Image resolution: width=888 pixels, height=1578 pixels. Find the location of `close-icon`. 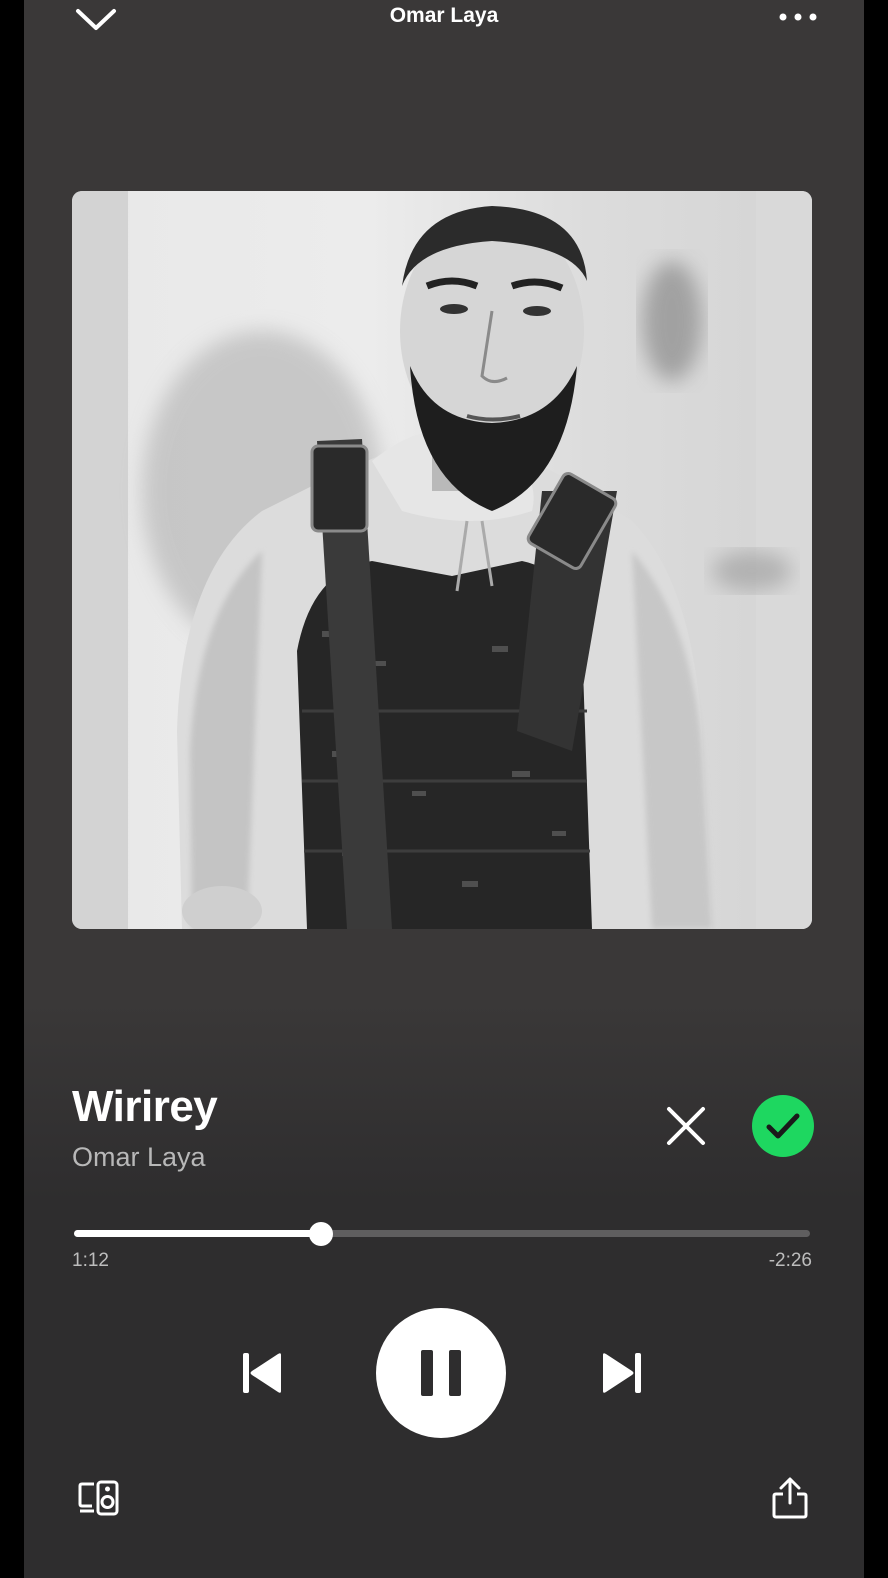

close-icon is located at coordinates (686, 1126).